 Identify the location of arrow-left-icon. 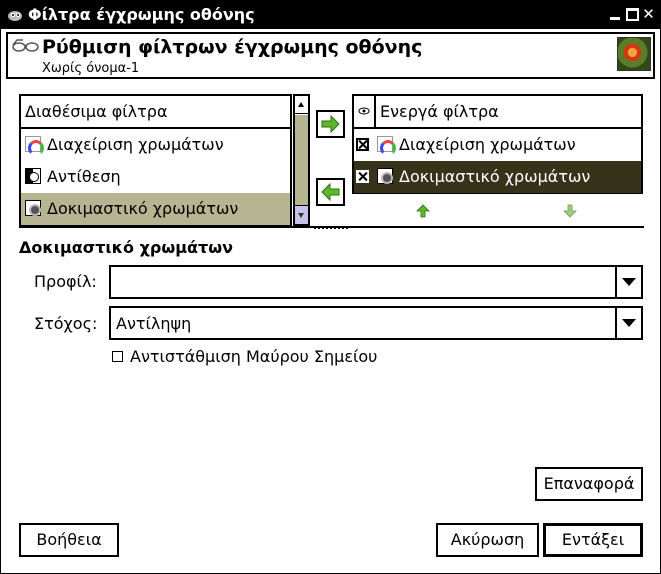
(330, 192).